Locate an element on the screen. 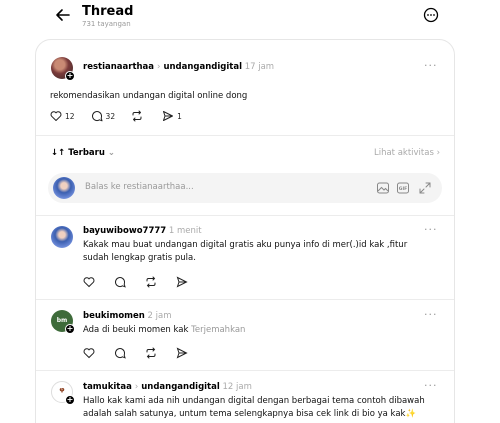 Image resolution: width=500 pixels, height=423 pixels. activity-label: Lihat aktivitas is located at coordinates (403, 153).